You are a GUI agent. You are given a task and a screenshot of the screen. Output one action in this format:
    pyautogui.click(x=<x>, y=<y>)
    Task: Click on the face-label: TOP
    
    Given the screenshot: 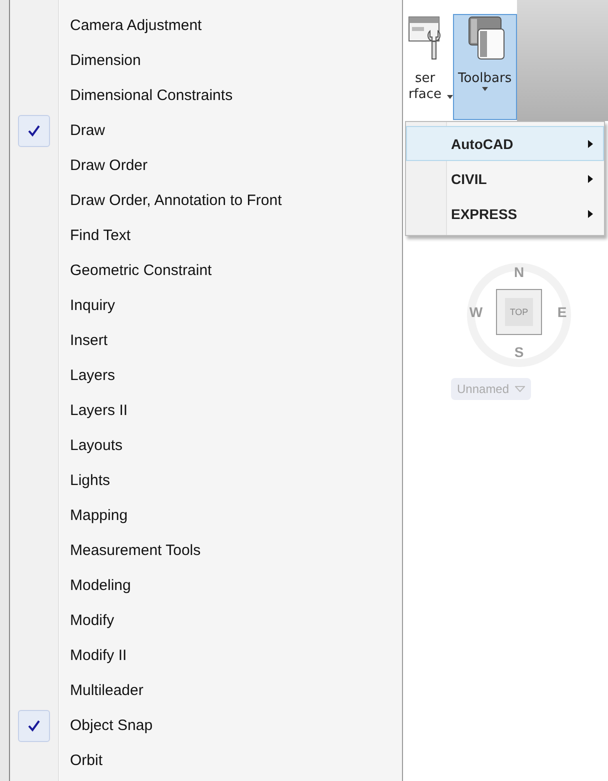 What is the action you would take?
    pyautogui.click(x=519, y=312)
    